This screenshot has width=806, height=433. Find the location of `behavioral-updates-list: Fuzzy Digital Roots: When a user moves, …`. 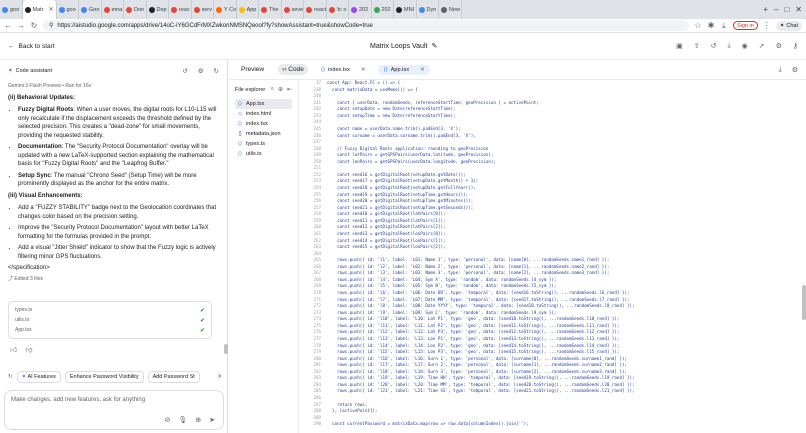

behavioral-updates-list: Fuzzy Digital Roots: When a user moves, … is located at coordinates (114, 147).